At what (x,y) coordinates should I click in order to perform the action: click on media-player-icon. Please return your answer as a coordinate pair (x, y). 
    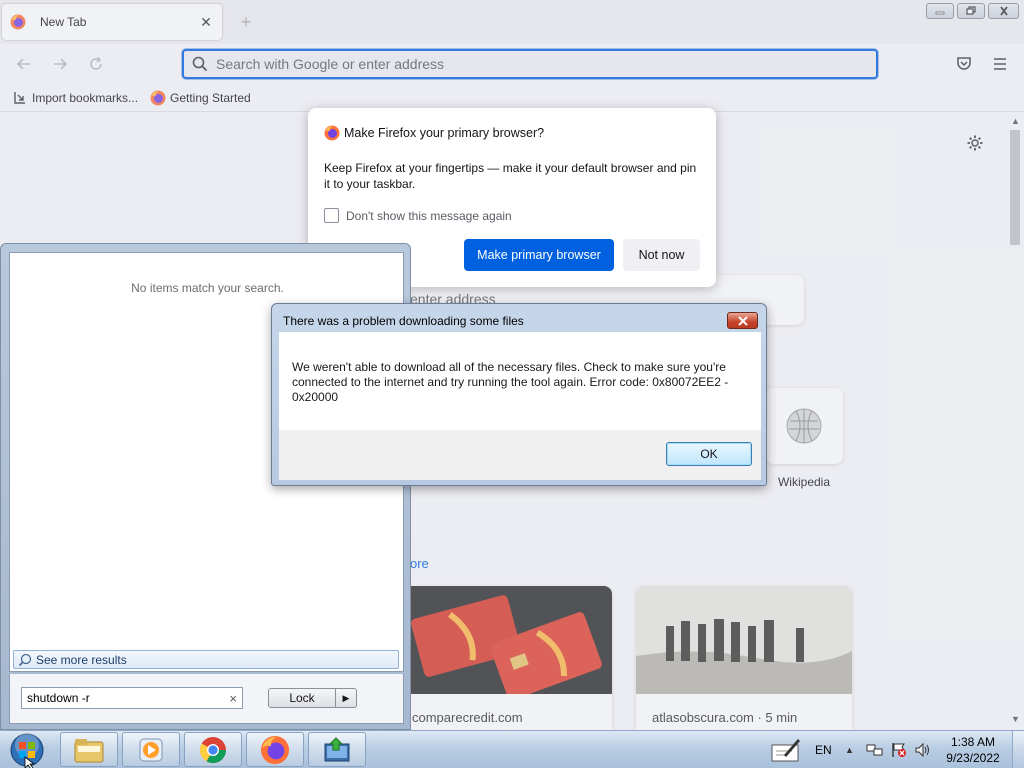
    Looking at the image, I should click on (151, 749).